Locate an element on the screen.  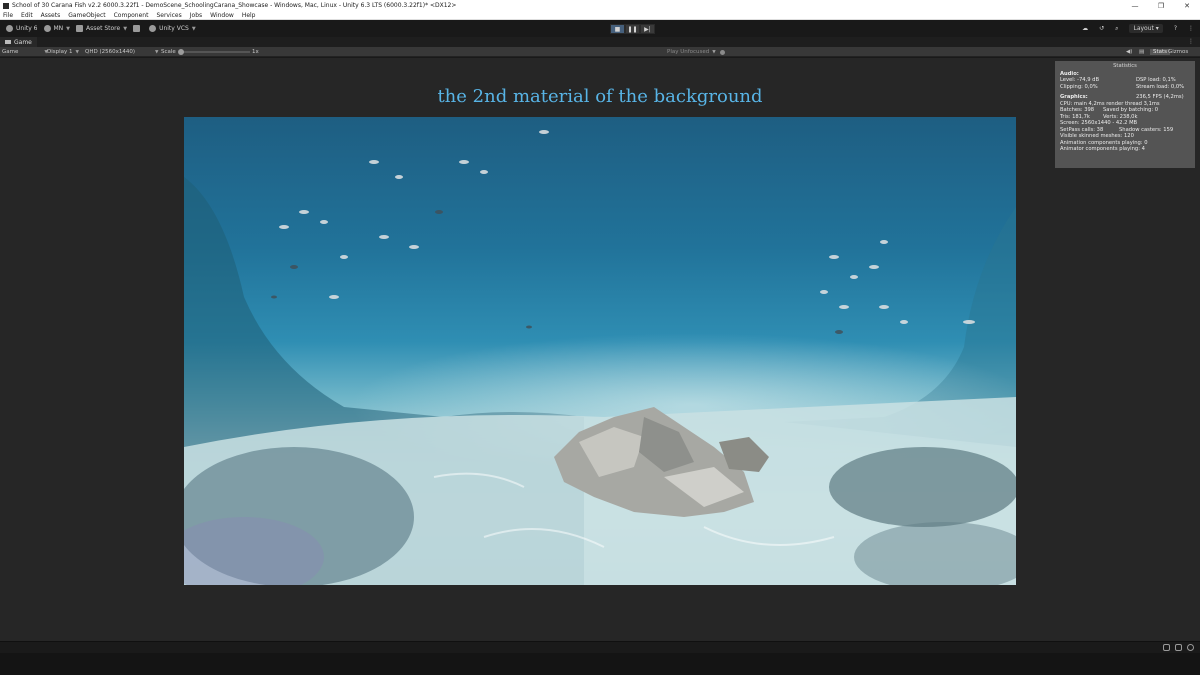
unity-app-icon is located at coordinates (6, 5).